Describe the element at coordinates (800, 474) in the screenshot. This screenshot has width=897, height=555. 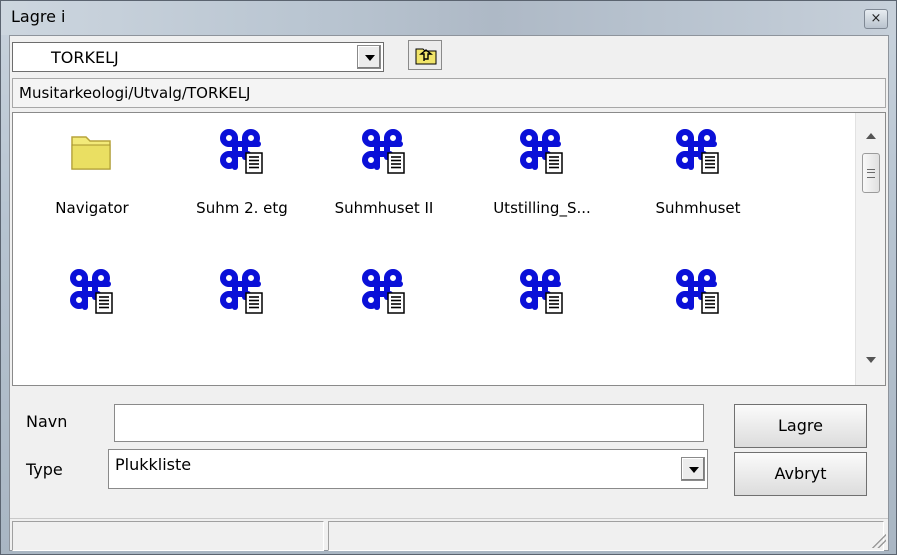
I see `cancel-button: Avbryt` at that location.